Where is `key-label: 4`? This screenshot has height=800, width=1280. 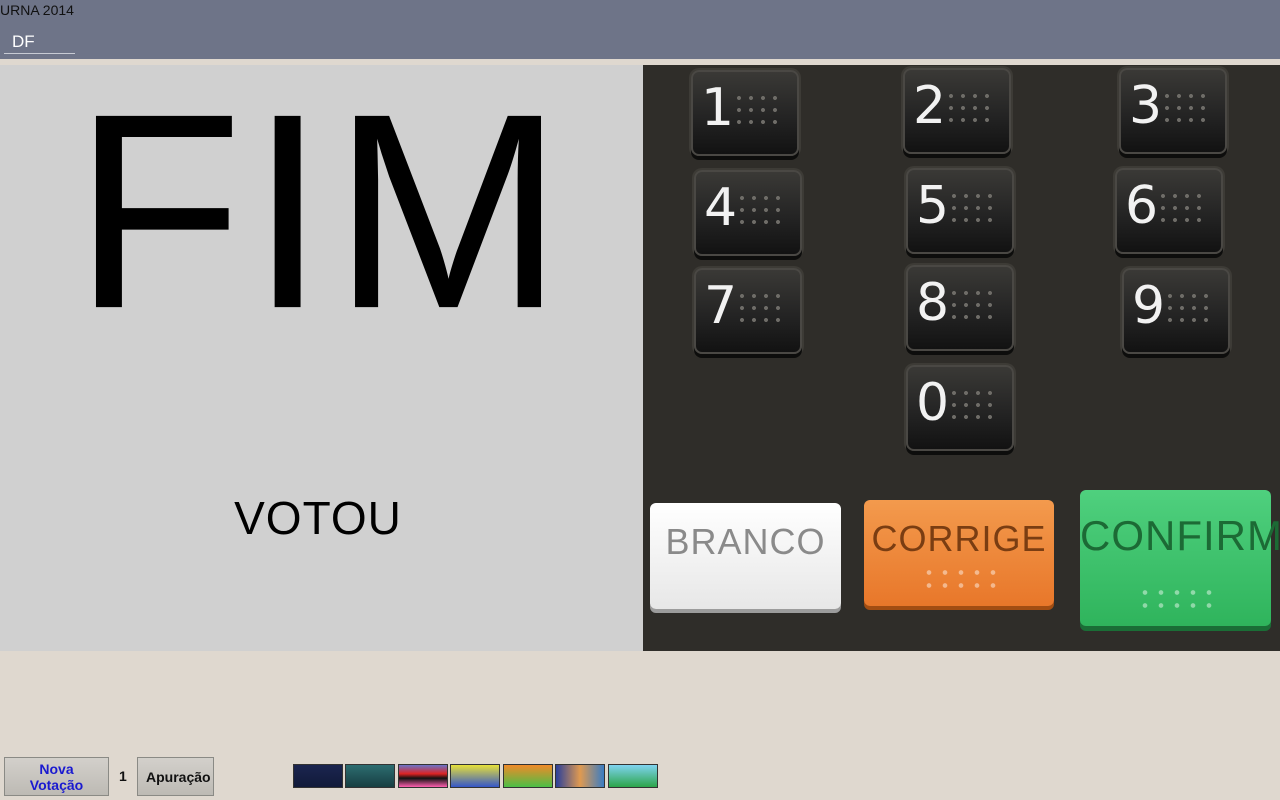
key-label: 4 is located at coordinates (721, 208).